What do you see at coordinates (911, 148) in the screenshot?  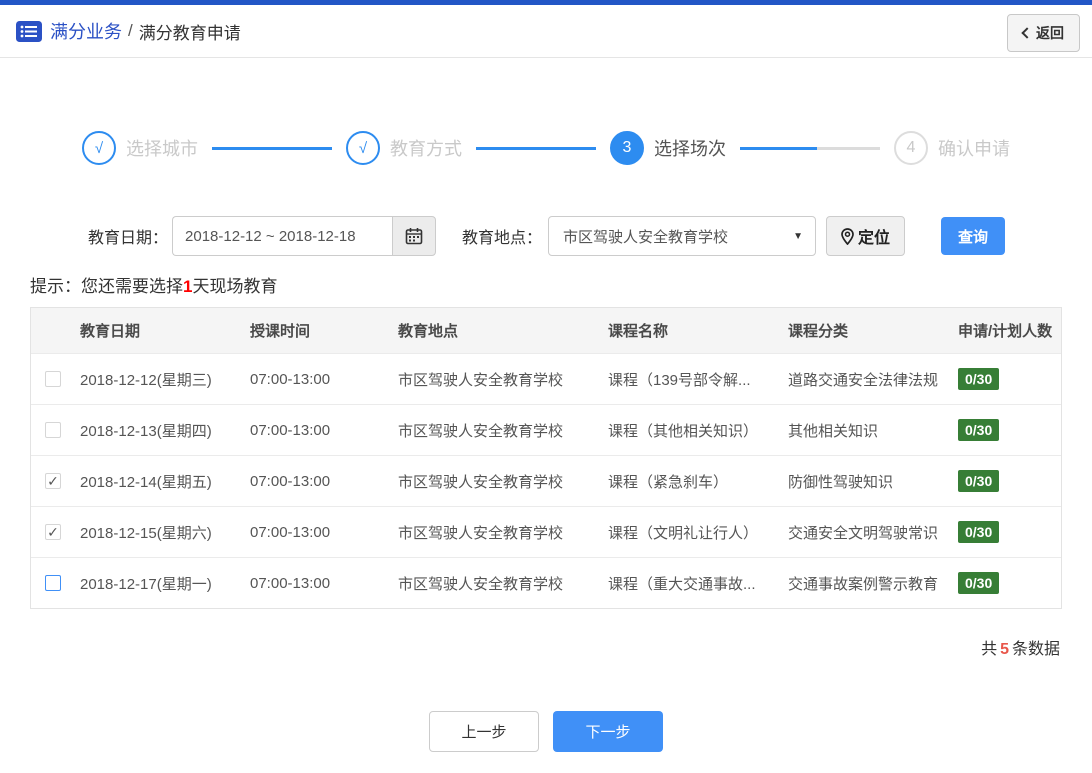 I see `step-4-circle: 4` at bounding box center [911, 148].